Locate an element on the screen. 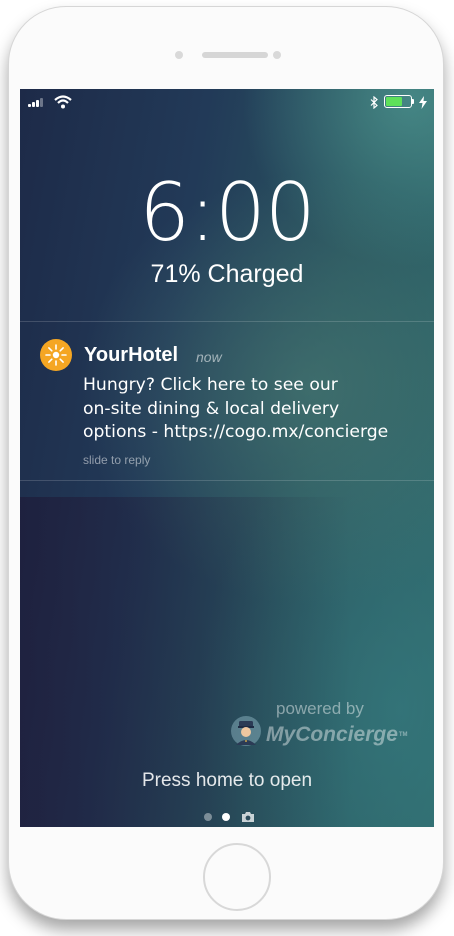 This screenshot has width=454, height=936. front-sensor is located at coordinates (179, 55).